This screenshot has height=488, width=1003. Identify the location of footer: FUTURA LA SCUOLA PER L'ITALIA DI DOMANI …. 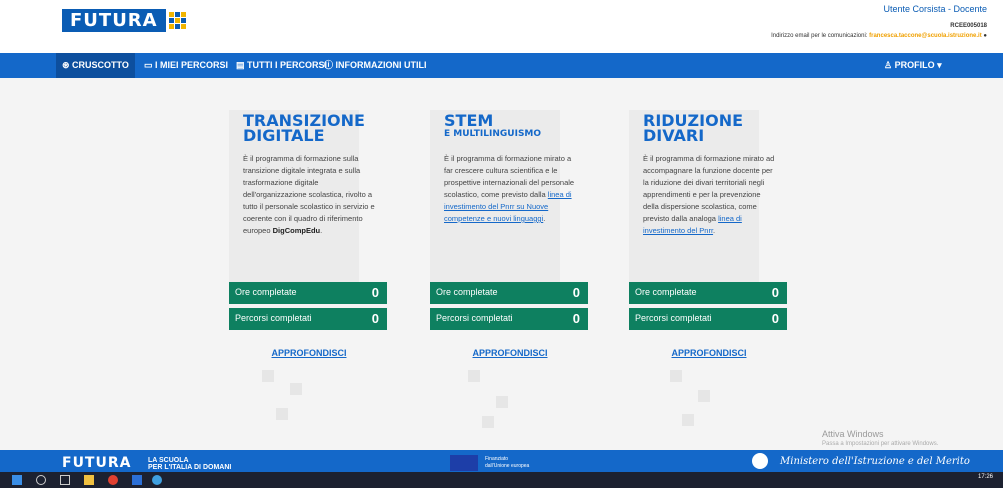
(501, 461).